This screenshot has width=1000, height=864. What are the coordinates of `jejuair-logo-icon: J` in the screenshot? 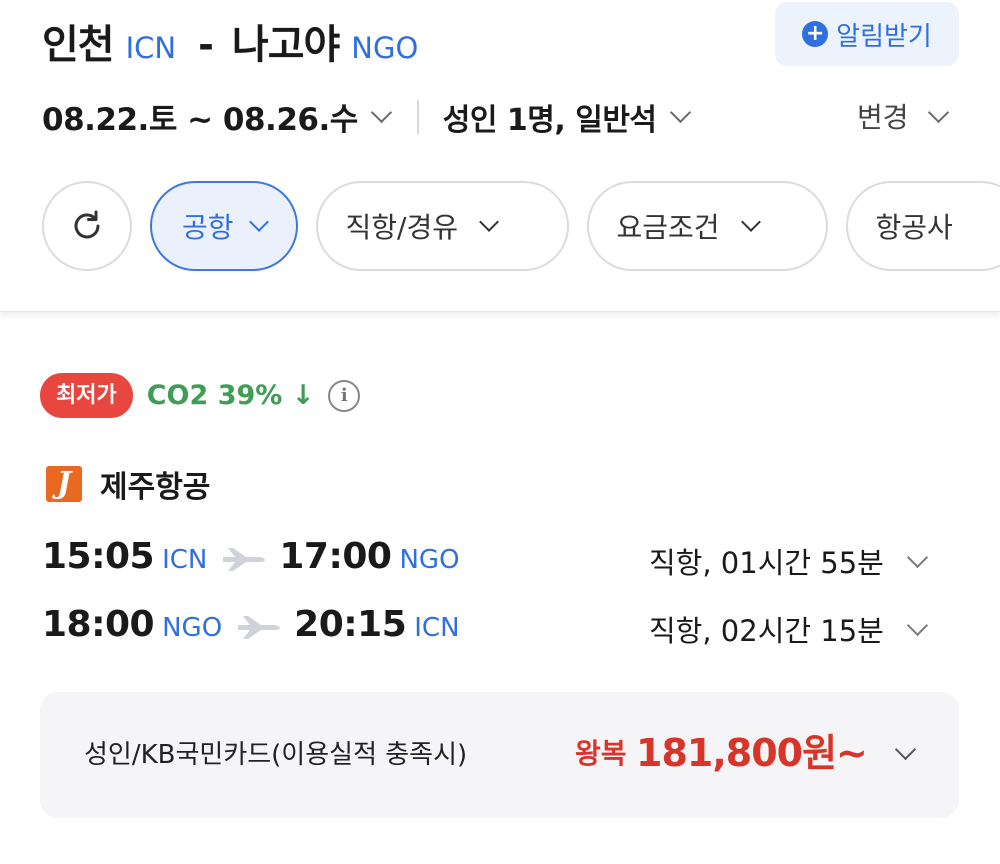 It's located at (64, 484).